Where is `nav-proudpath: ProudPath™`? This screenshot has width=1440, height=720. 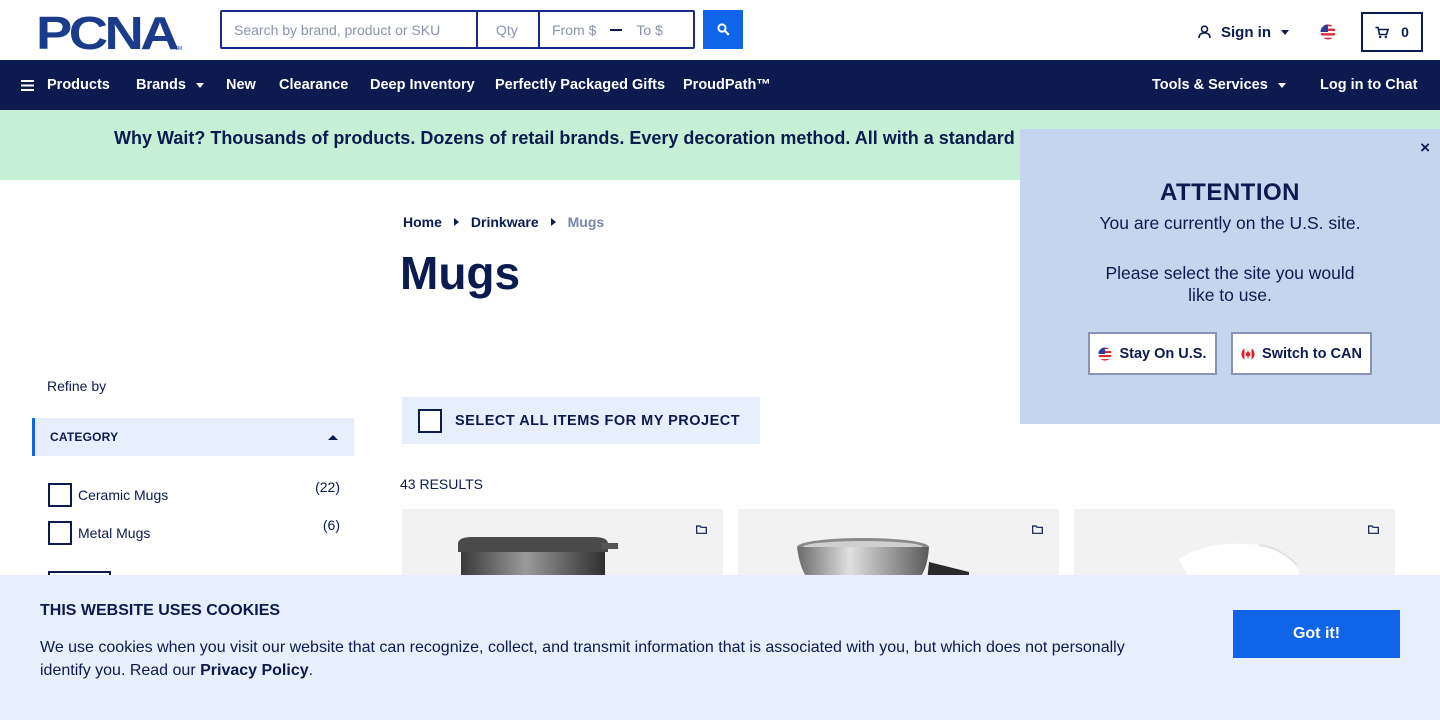 nav-proudpath: ProudPath™ is located at coordinates (727, 85).